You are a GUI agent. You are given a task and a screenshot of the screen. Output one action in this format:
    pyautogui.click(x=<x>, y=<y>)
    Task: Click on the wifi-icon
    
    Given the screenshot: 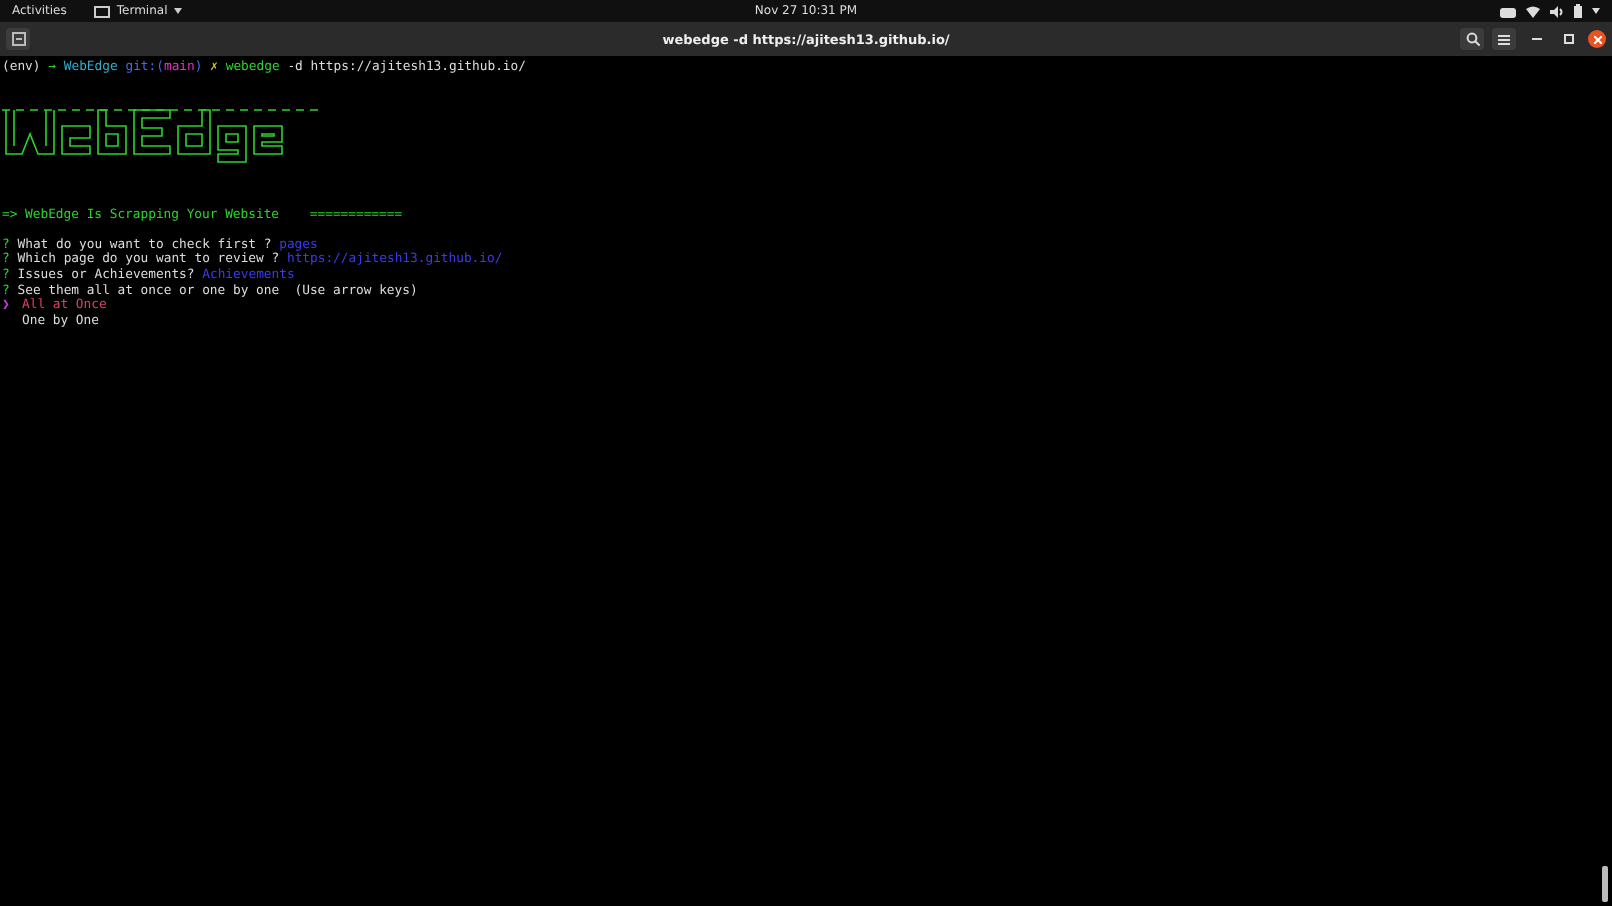 What is the action you would take?
    pyautogui.click(x=1533, y=11)
    